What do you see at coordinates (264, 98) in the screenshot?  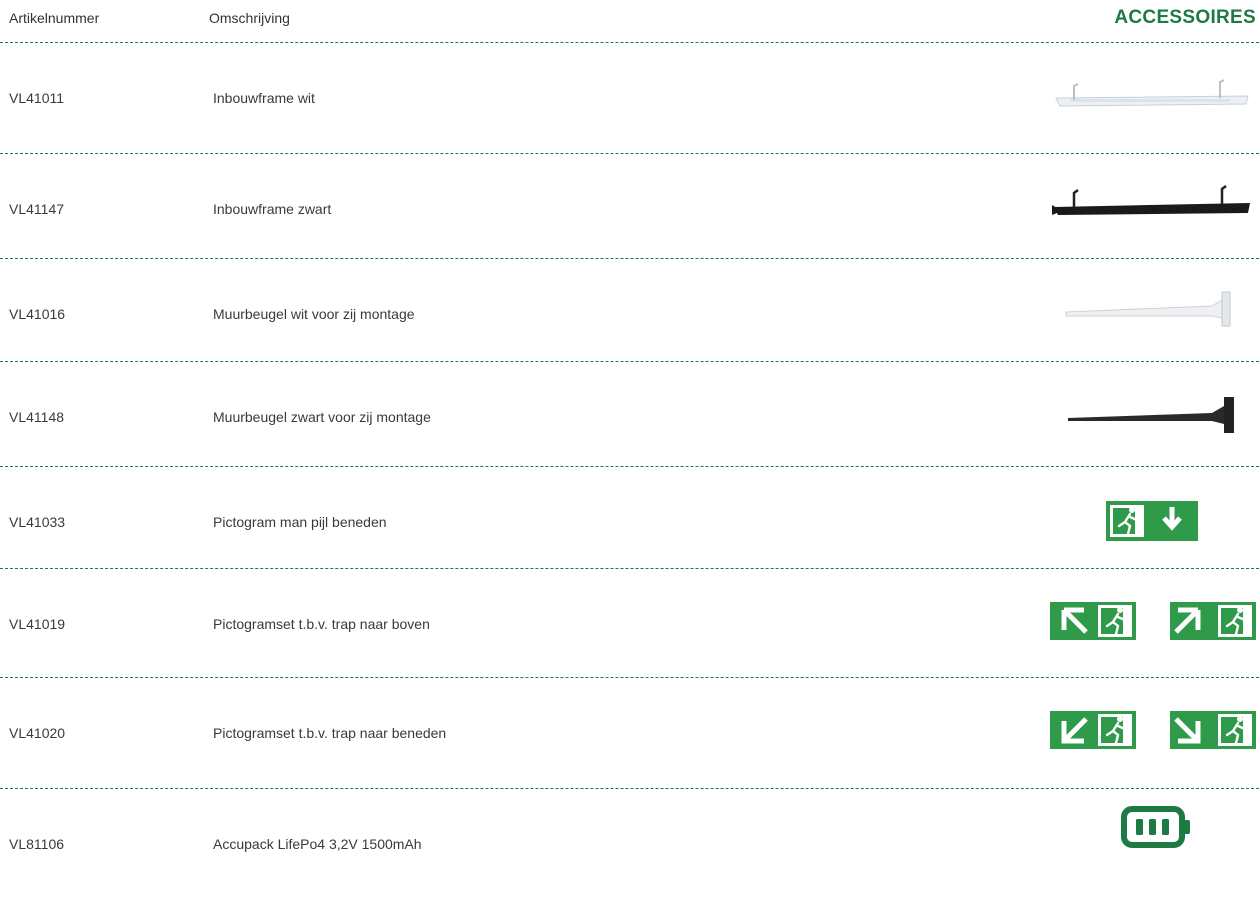 I see `description: Inbouwframe wit` at bounding box center [264, 98].